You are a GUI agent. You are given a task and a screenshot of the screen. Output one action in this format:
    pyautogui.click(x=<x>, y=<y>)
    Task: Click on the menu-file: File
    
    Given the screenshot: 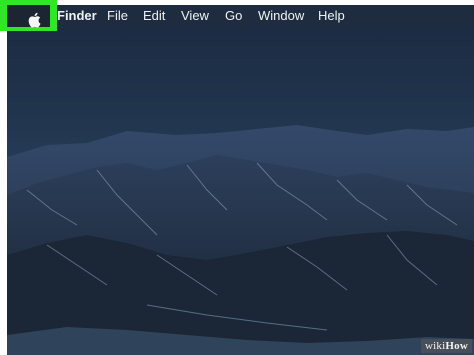 What is the action you would take?
    pyautogui.click(x=117, y=16)
    